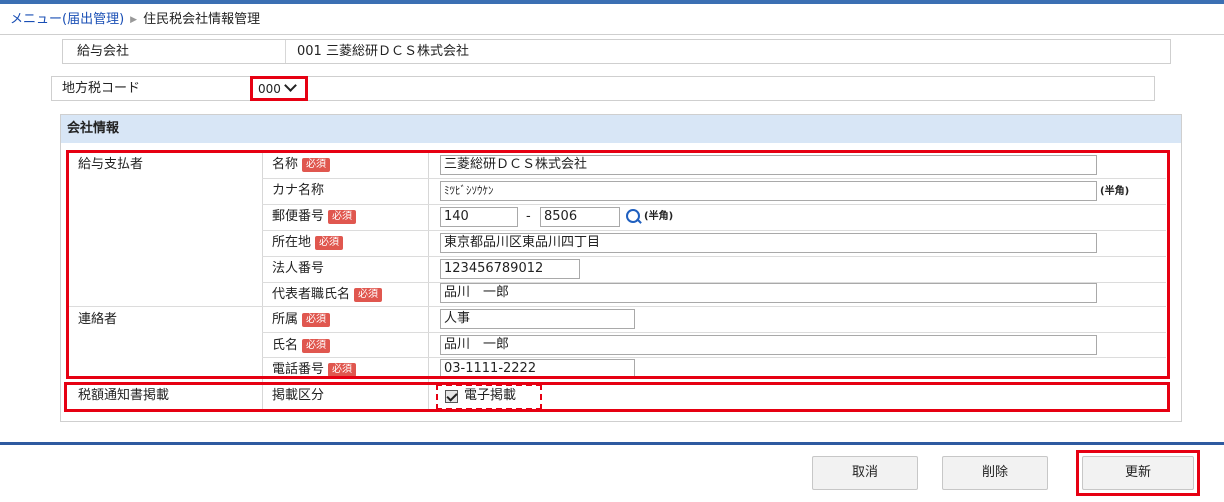  What do you see at coordinates (603, 88) in the screenshot?
I see `local-tax-code-row: 地方税コード` at bounding box center [603, 88].